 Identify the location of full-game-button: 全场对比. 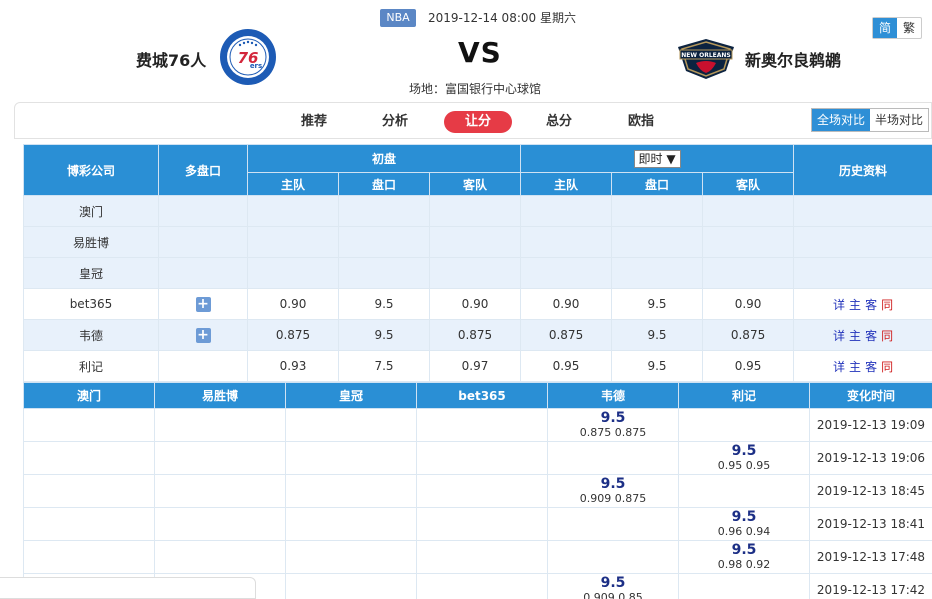
(841, 120).